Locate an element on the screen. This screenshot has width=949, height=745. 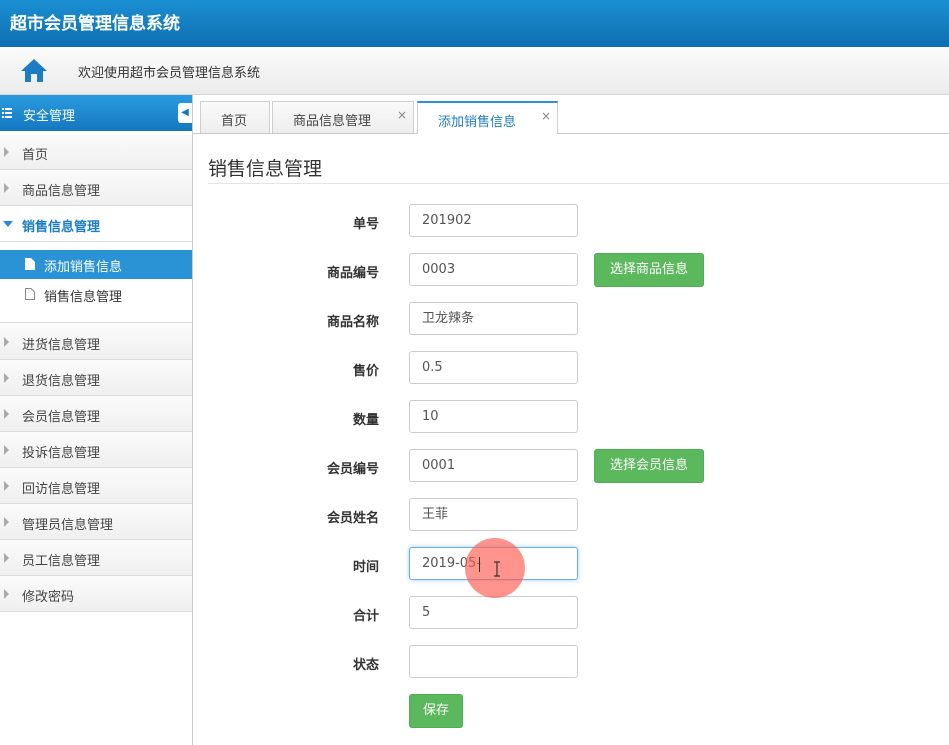
welcome-text: 欢迎使用超市会员管理信息系统 is located at coordinates (169, 73).